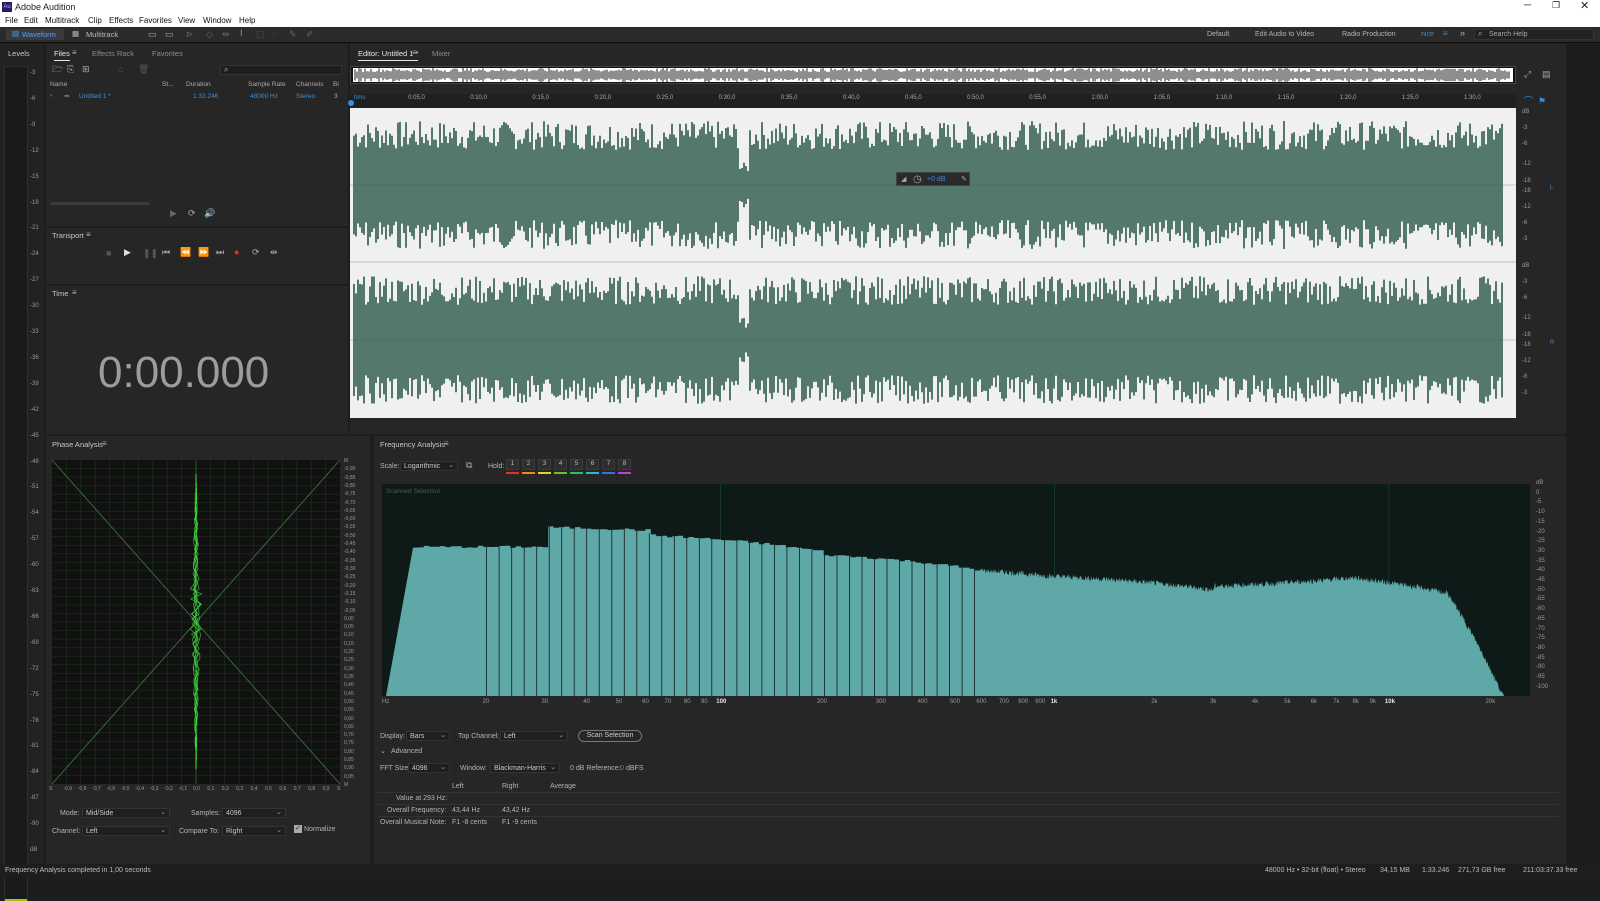 This screenshot has height=901, width=1600. Describe the element at coordinates (113, 53) in the screenshot. I see `tab-effects-rack: Effects Rack` at that location.